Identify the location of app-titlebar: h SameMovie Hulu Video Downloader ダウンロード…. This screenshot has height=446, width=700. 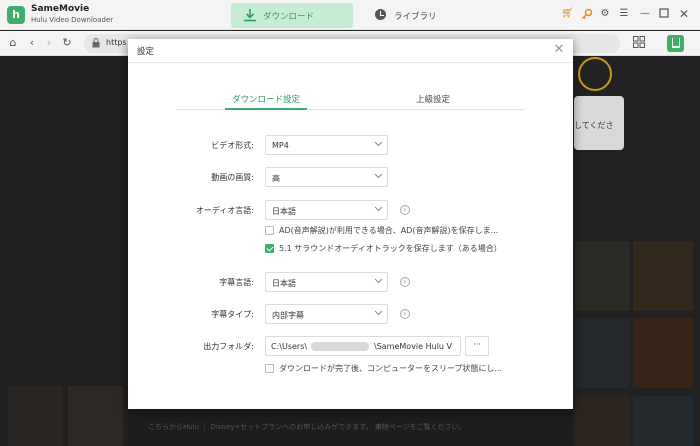
(350, 15).